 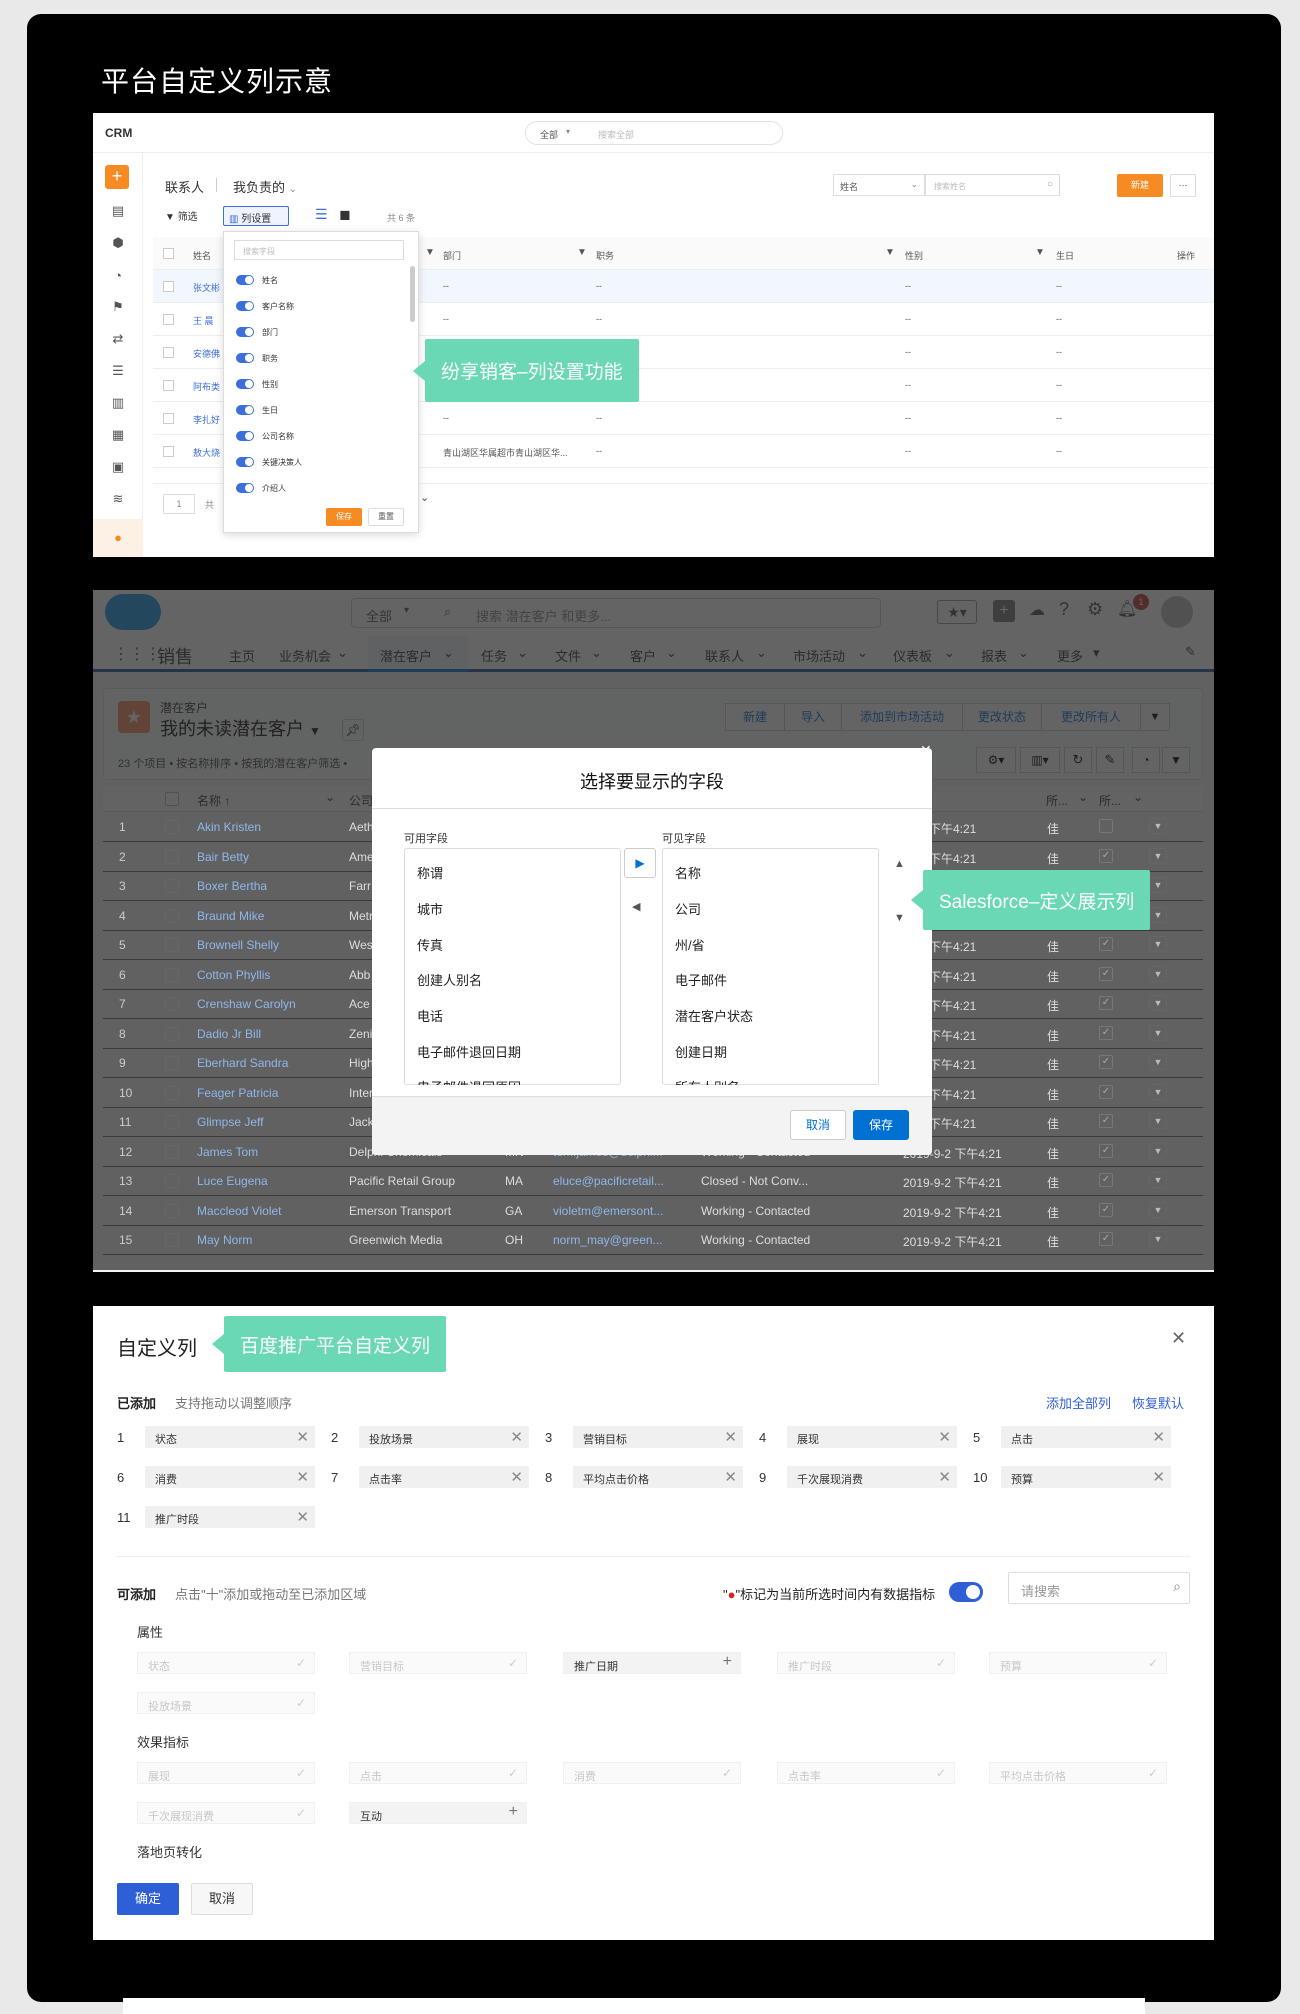 I want to click on addable-column-option: 点击率 ✓, so click(x=866, y=1773).